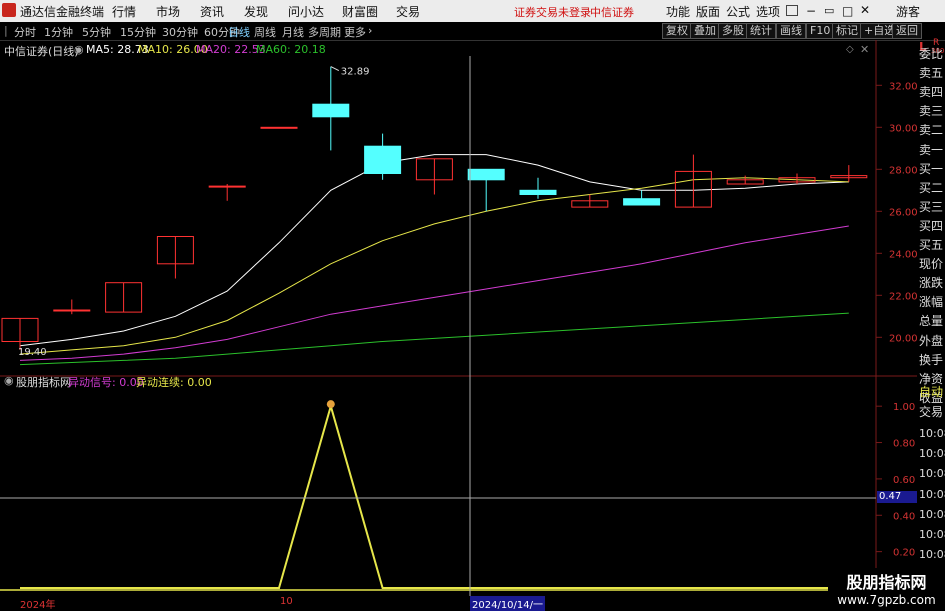 This screenshot has width=945, height=611. Describe the element at coordinates (324, 32) in the screenshot. I see `period-multi: 多周期` at that location.